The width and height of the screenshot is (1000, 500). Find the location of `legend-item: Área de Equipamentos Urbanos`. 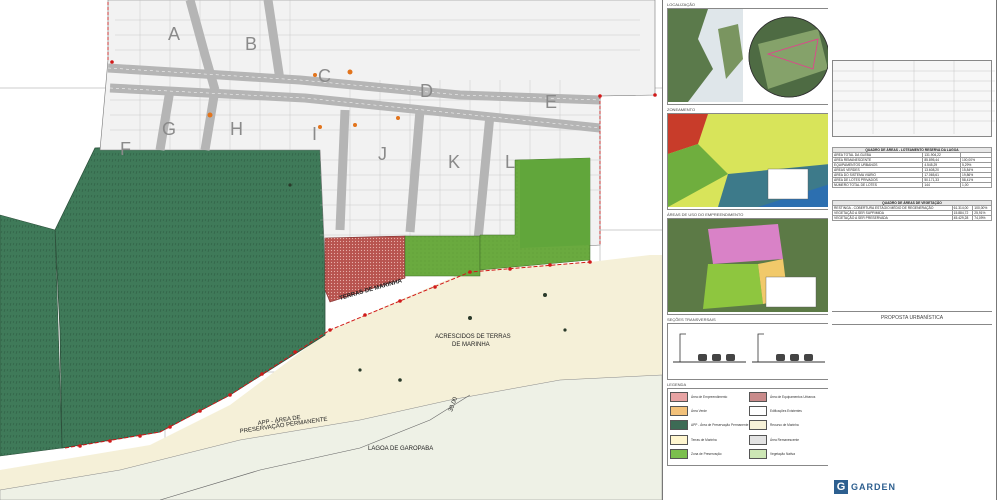

legend-item: Área de Equipamentos Urbanos is located at coordinates (788, 396).